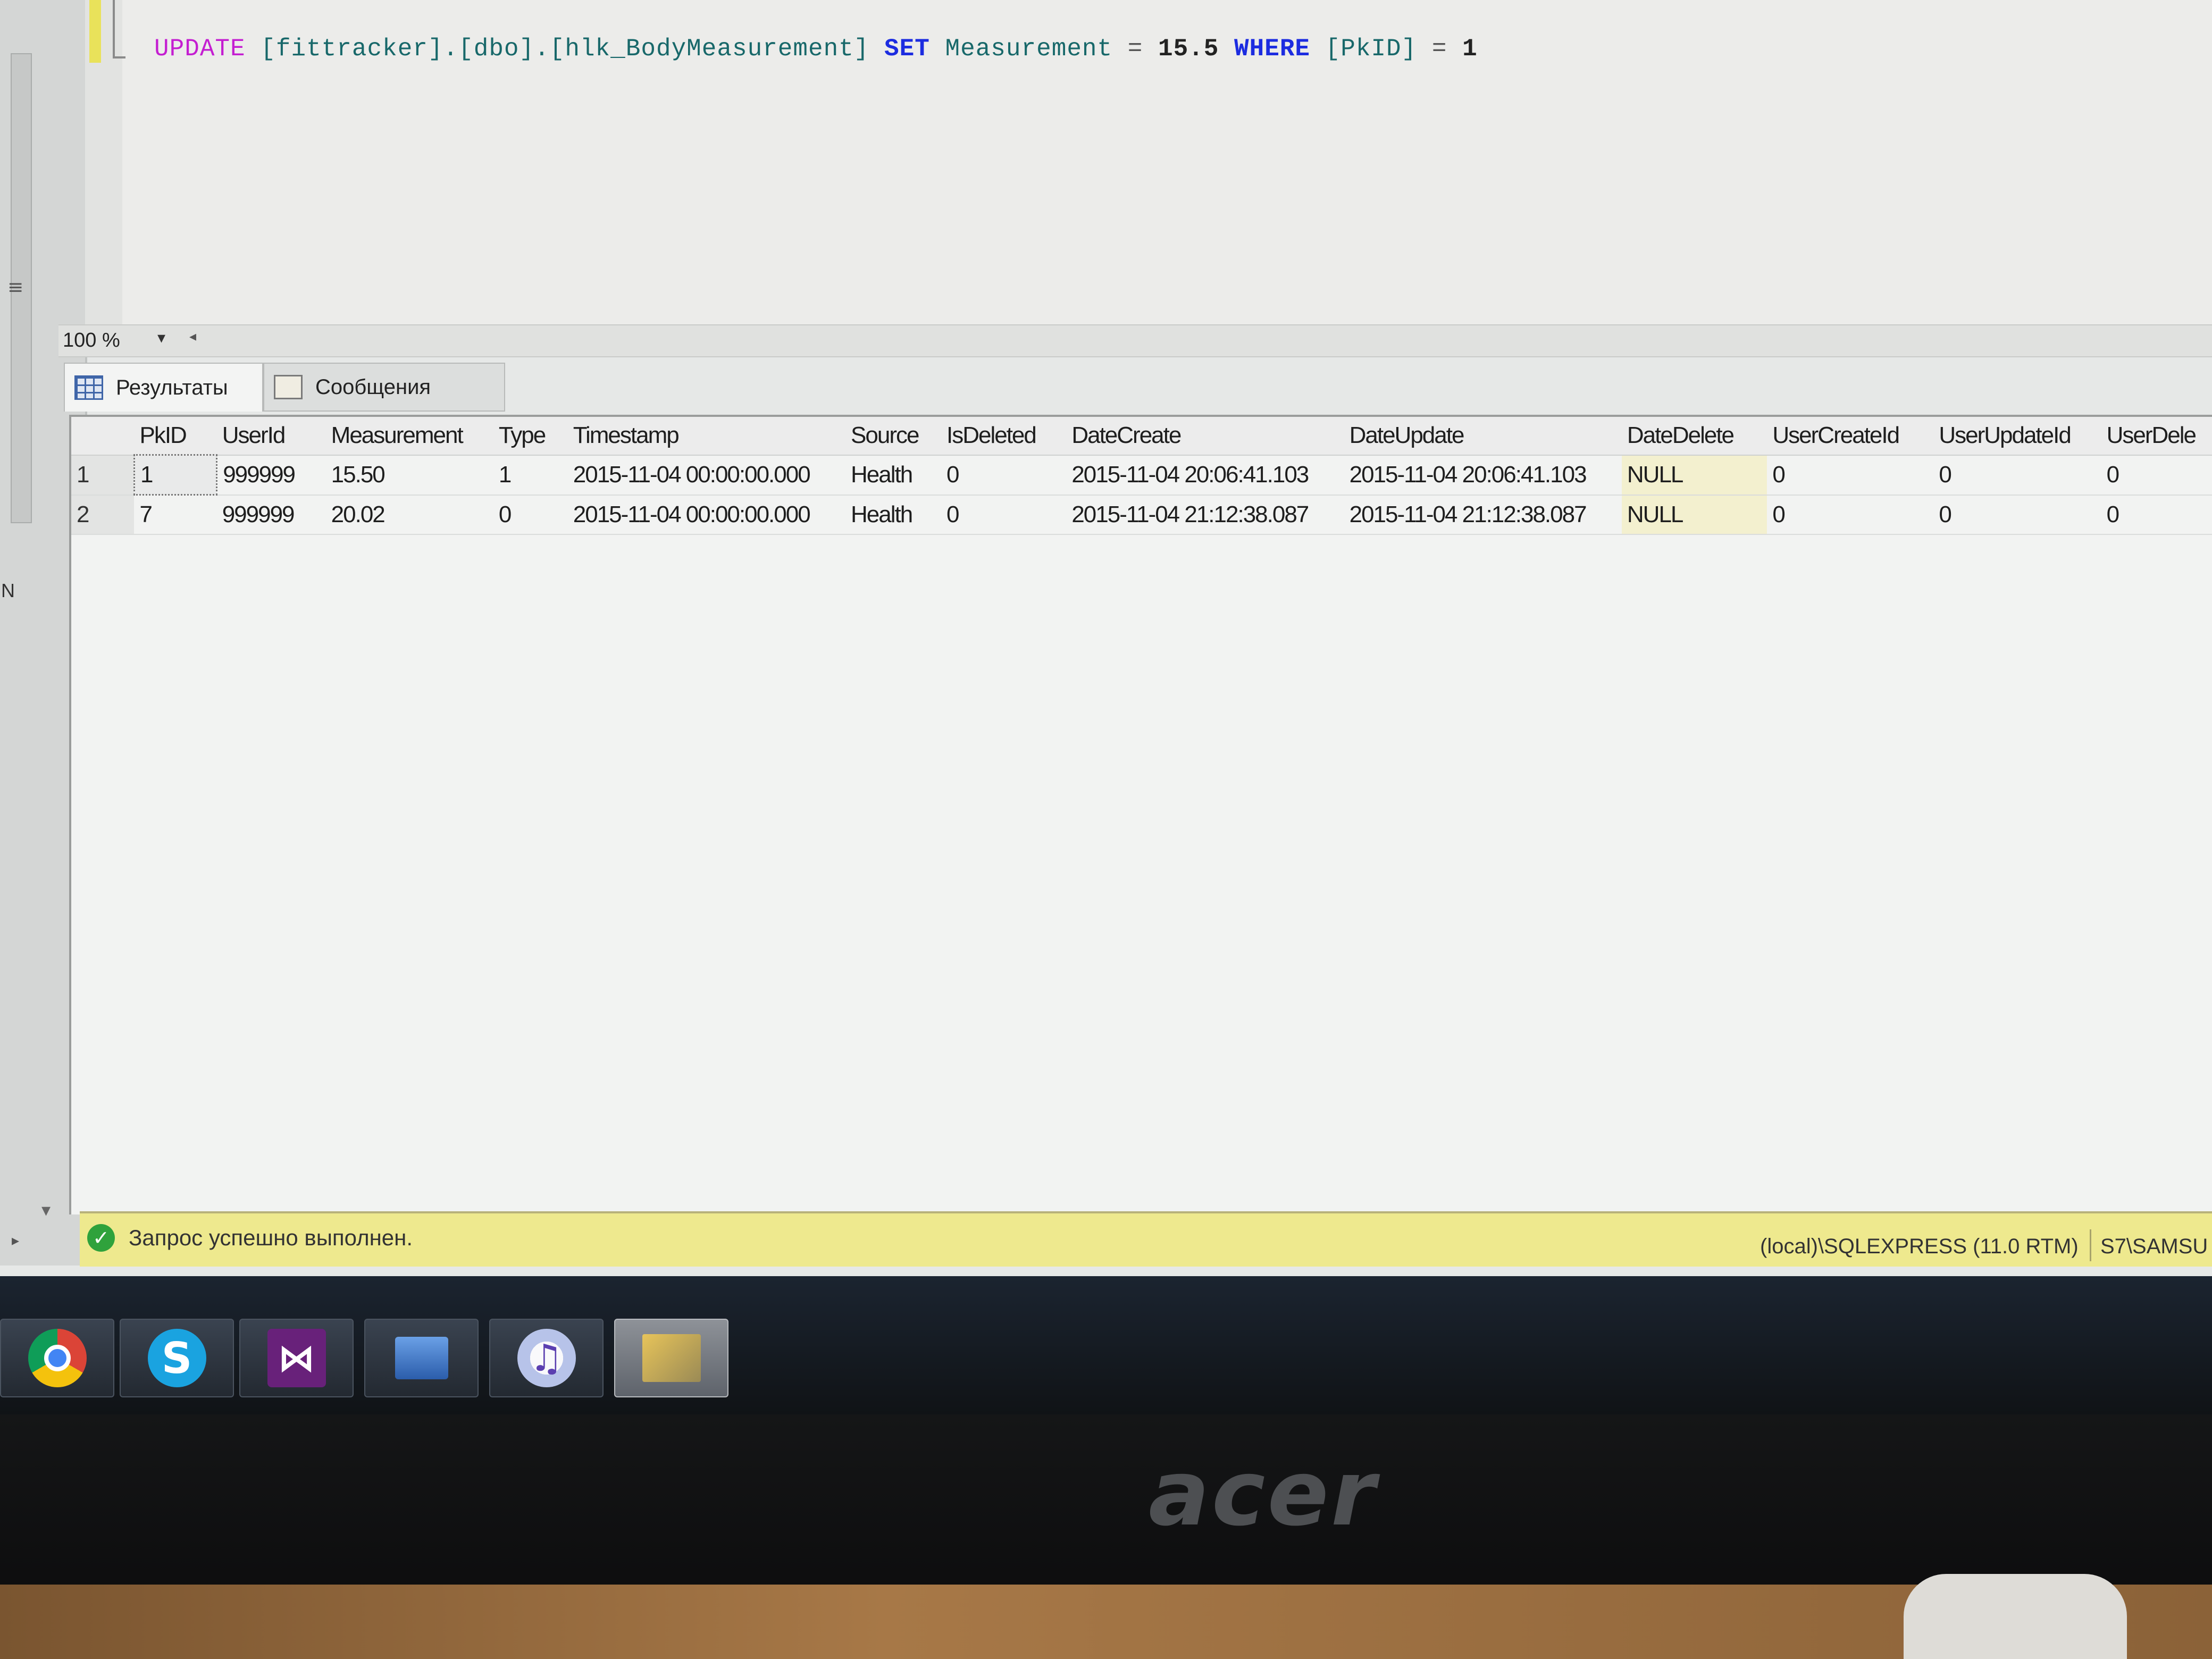  Describe the element at coordinates (124, 340) in the screenshot. I see `zoom-select: 100 %` at that location.